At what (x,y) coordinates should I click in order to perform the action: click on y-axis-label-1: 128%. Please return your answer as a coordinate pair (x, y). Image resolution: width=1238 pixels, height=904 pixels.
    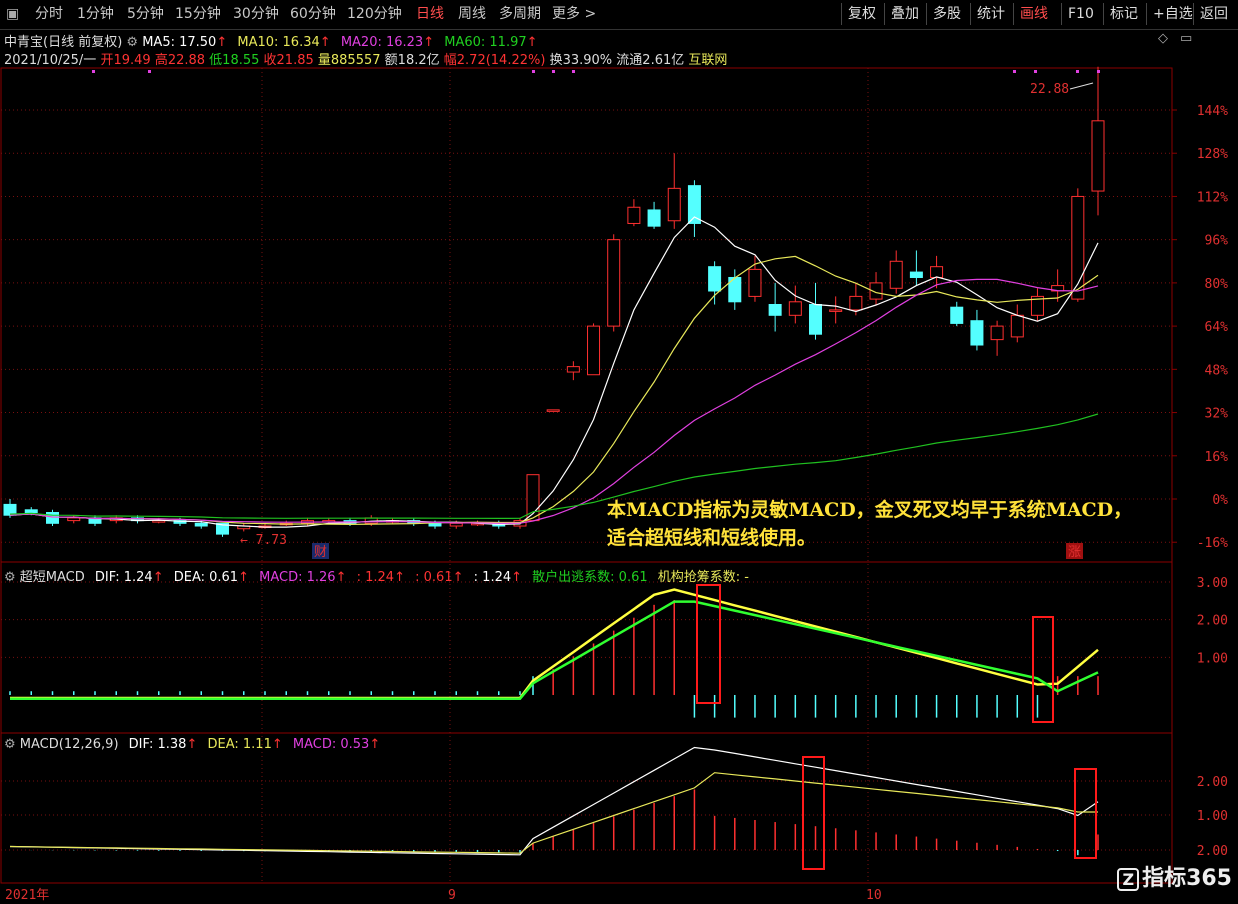
    Looking at the image, I should click on (1212, 154).